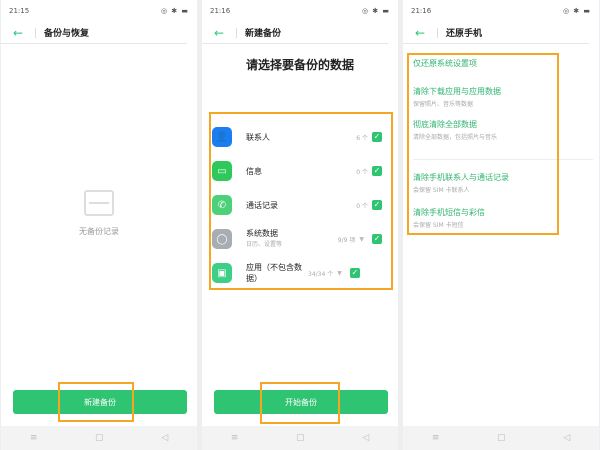 This screenshot has width=600, height=450. I want to click on app-header: ← 新建备份, so click(295, 33).